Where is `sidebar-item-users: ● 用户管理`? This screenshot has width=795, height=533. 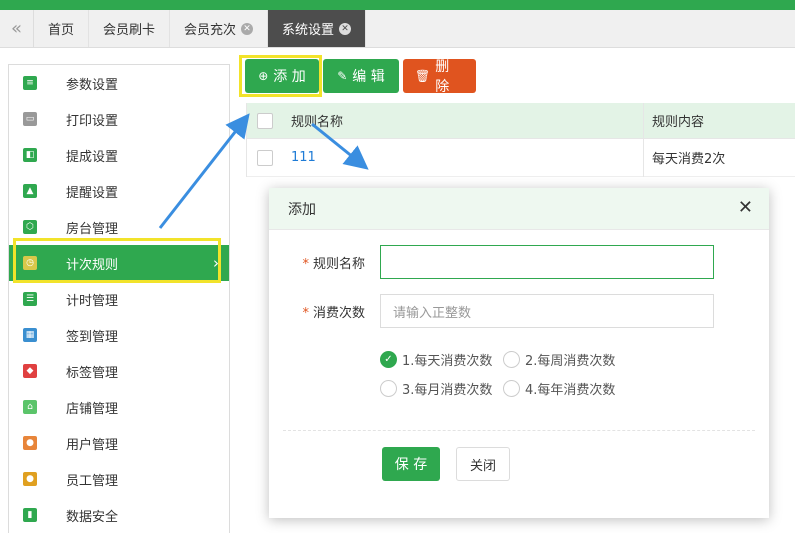 sidebar-item-users: ● 用户管理 is located at coordinates (119, 443).